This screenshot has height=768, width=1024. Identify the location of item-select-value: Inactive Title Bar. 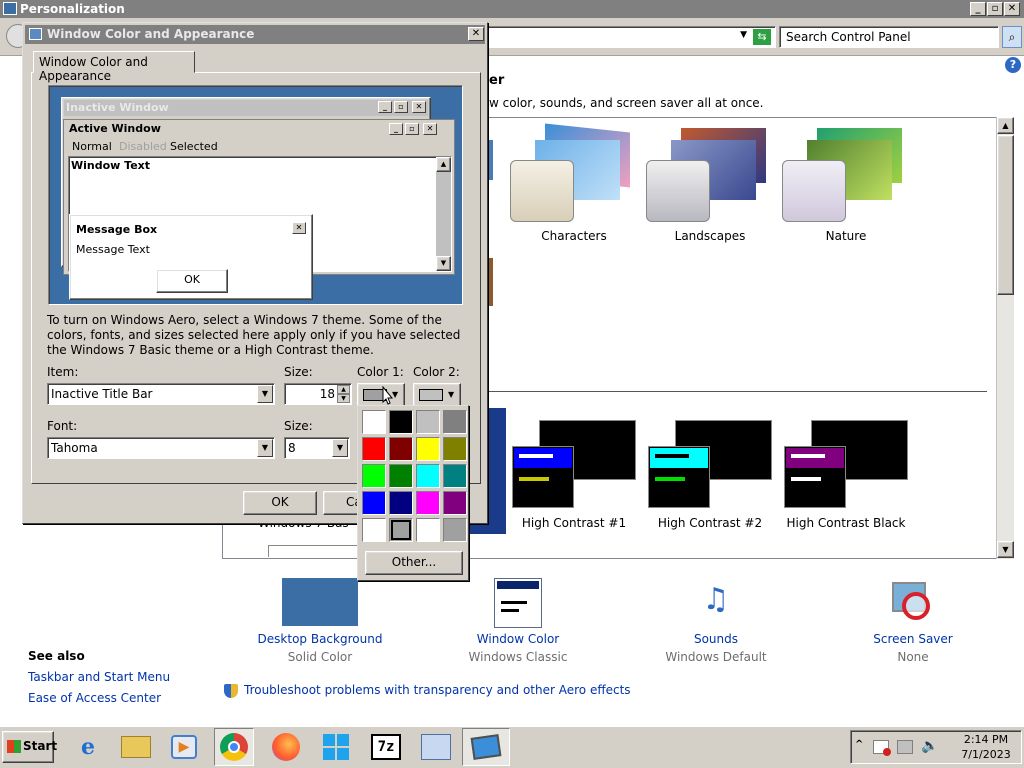
(102, 394).